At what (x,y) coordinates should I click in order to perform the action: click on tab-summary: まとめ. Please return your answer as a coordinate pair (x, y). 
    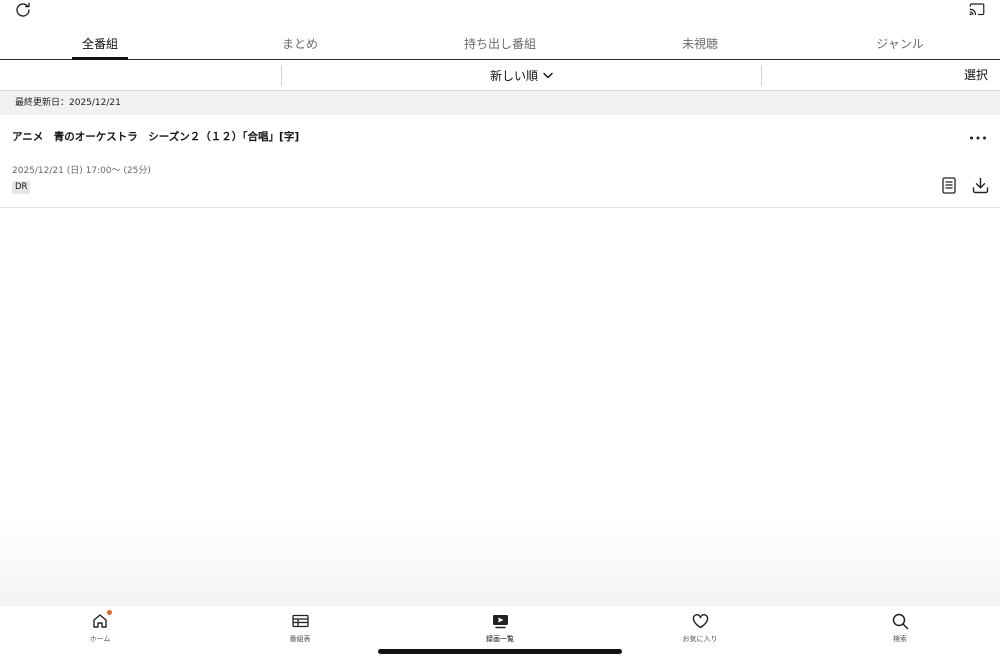
    Looking at the image, I should click on (300, 44).